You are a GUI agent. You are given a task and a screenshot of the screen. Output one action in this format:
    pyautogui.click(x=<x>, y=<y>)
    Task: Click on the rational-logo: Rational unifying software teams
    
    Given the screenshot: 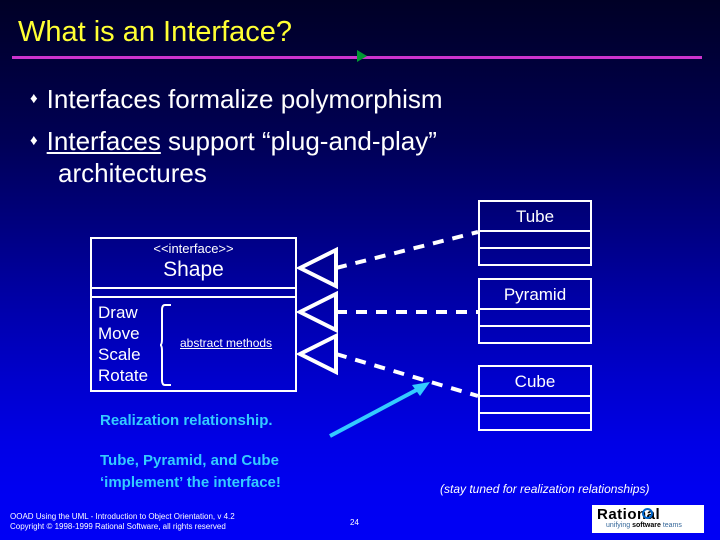 What is the action you would take?
    pyautogui.click(x=648, y=519)
    